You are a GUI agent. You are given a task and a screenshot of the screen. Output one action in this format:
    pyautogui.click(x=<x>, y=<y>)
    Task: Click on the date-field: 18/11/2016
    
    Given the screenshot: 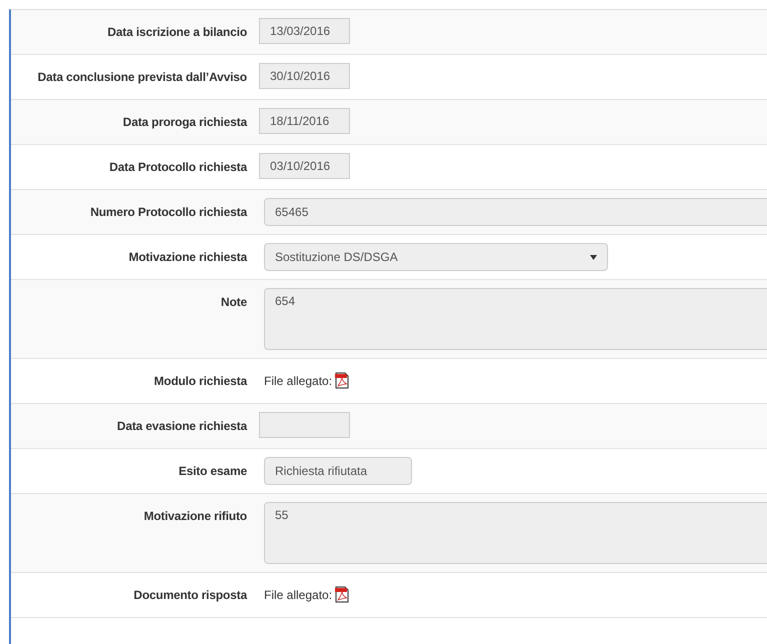 What is the action you would take?
    pyautogui.click(x=304, y=121)
    